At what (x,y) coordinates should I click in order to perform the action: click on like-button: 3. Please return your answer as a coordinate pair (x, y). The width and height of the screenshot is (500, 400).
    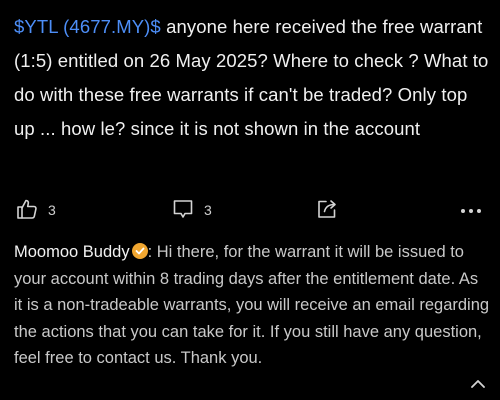
    Looking at the image, I should click on (36, 210).